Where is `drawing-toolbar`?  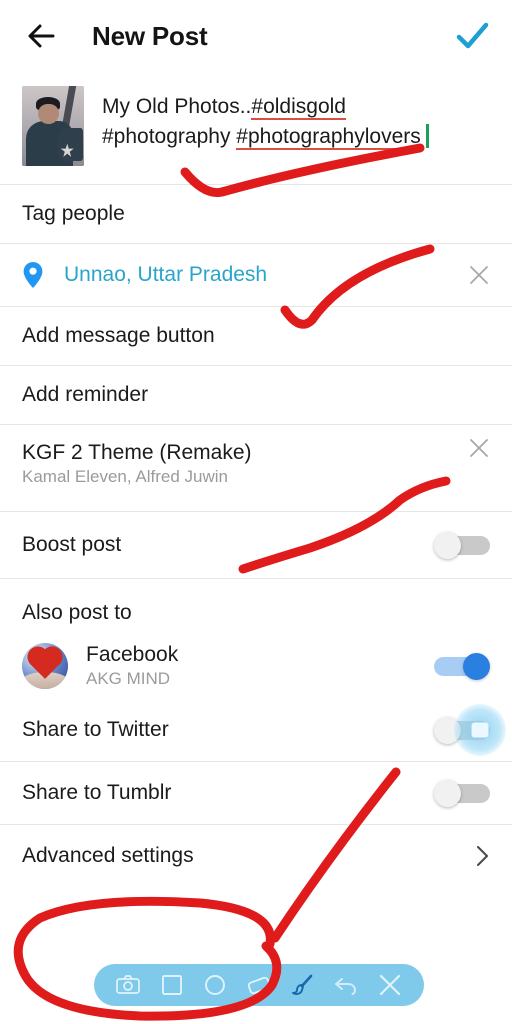
drawing-toolbar is located at coordinates (259, 985).